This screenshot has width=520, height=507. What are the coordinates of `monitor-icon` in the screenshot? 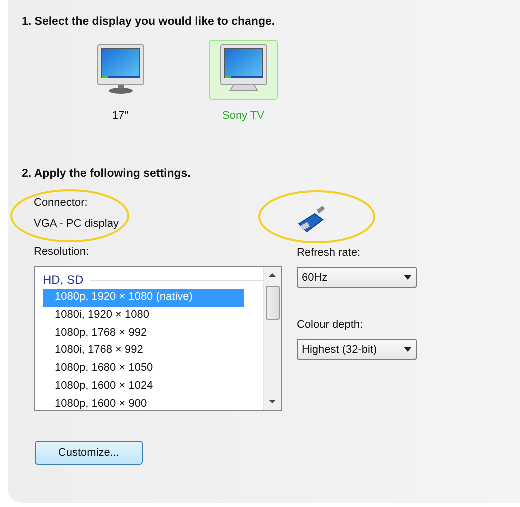 It's located at (120, 70).